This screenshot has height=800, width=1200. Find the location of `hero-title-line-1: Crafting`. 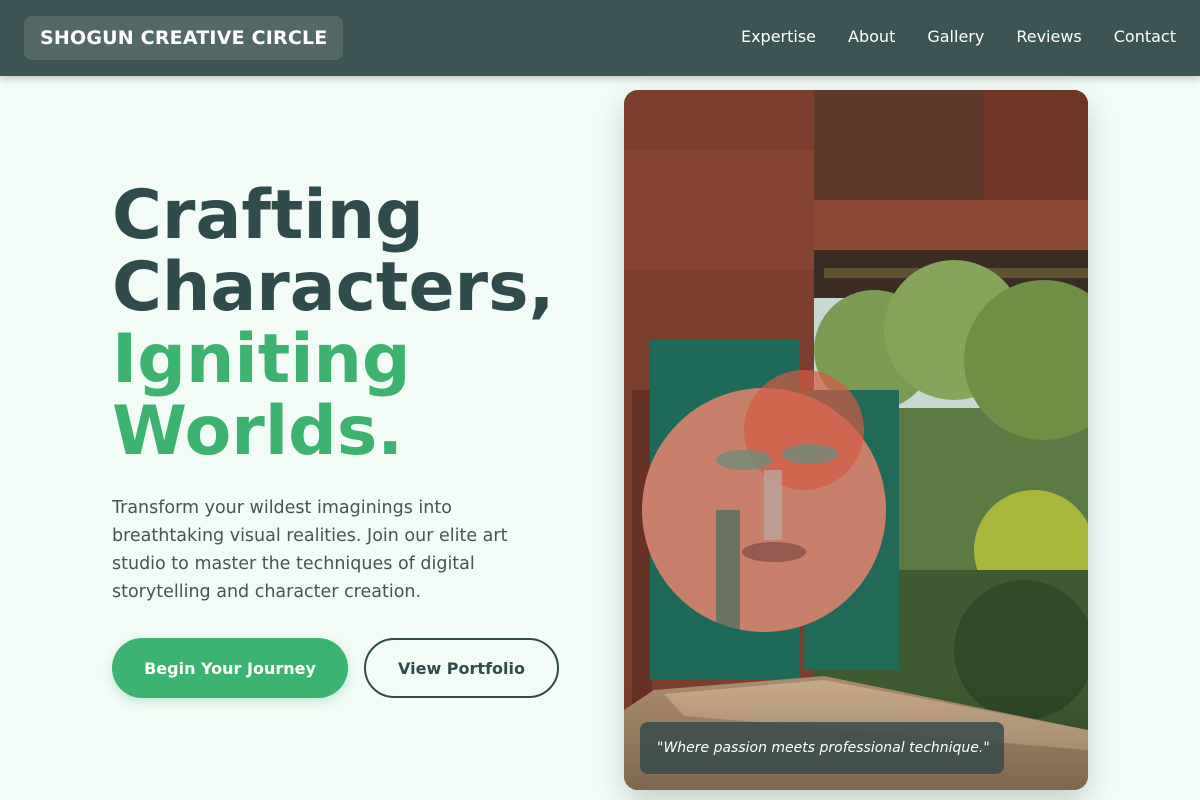

hero-title-line-1: Crafting is located at coordinates (268, 215).